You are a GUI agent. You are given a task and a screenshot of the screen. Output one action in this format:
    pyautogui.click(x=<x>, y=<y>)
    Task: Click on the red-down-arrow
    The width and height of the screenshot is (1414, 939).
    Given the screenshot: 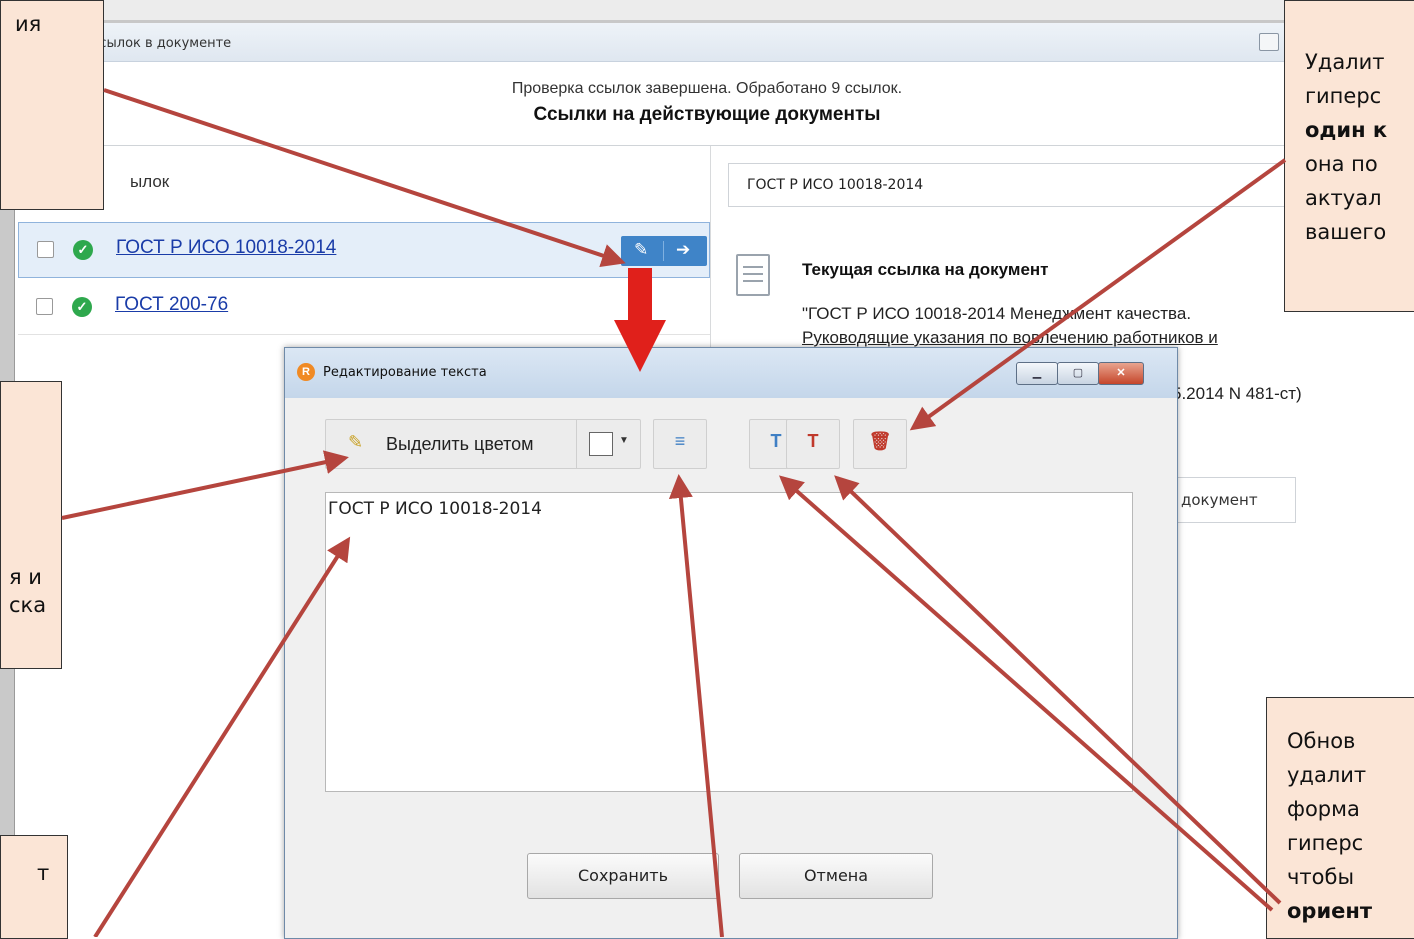 What is the action you would take?
    pyautogui.click(x=640, y=320)
    